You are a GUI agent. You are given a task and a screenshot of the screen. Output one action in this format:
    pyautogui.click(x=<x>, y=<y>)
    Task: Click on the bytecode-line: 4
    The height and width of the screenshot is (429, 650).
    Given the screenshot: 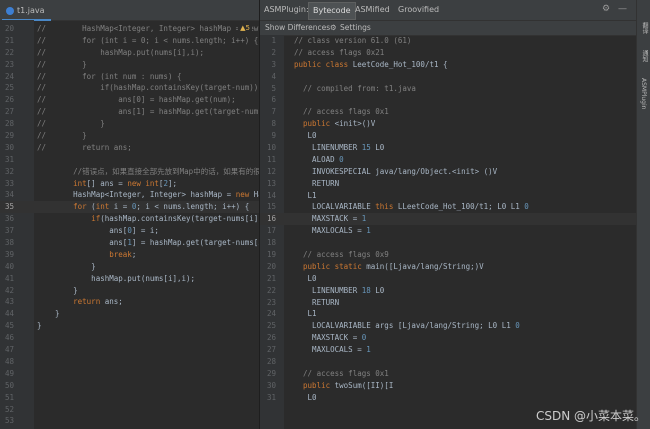 What is the action you would take?
    pyautogui.click(x=448, y=77)
    